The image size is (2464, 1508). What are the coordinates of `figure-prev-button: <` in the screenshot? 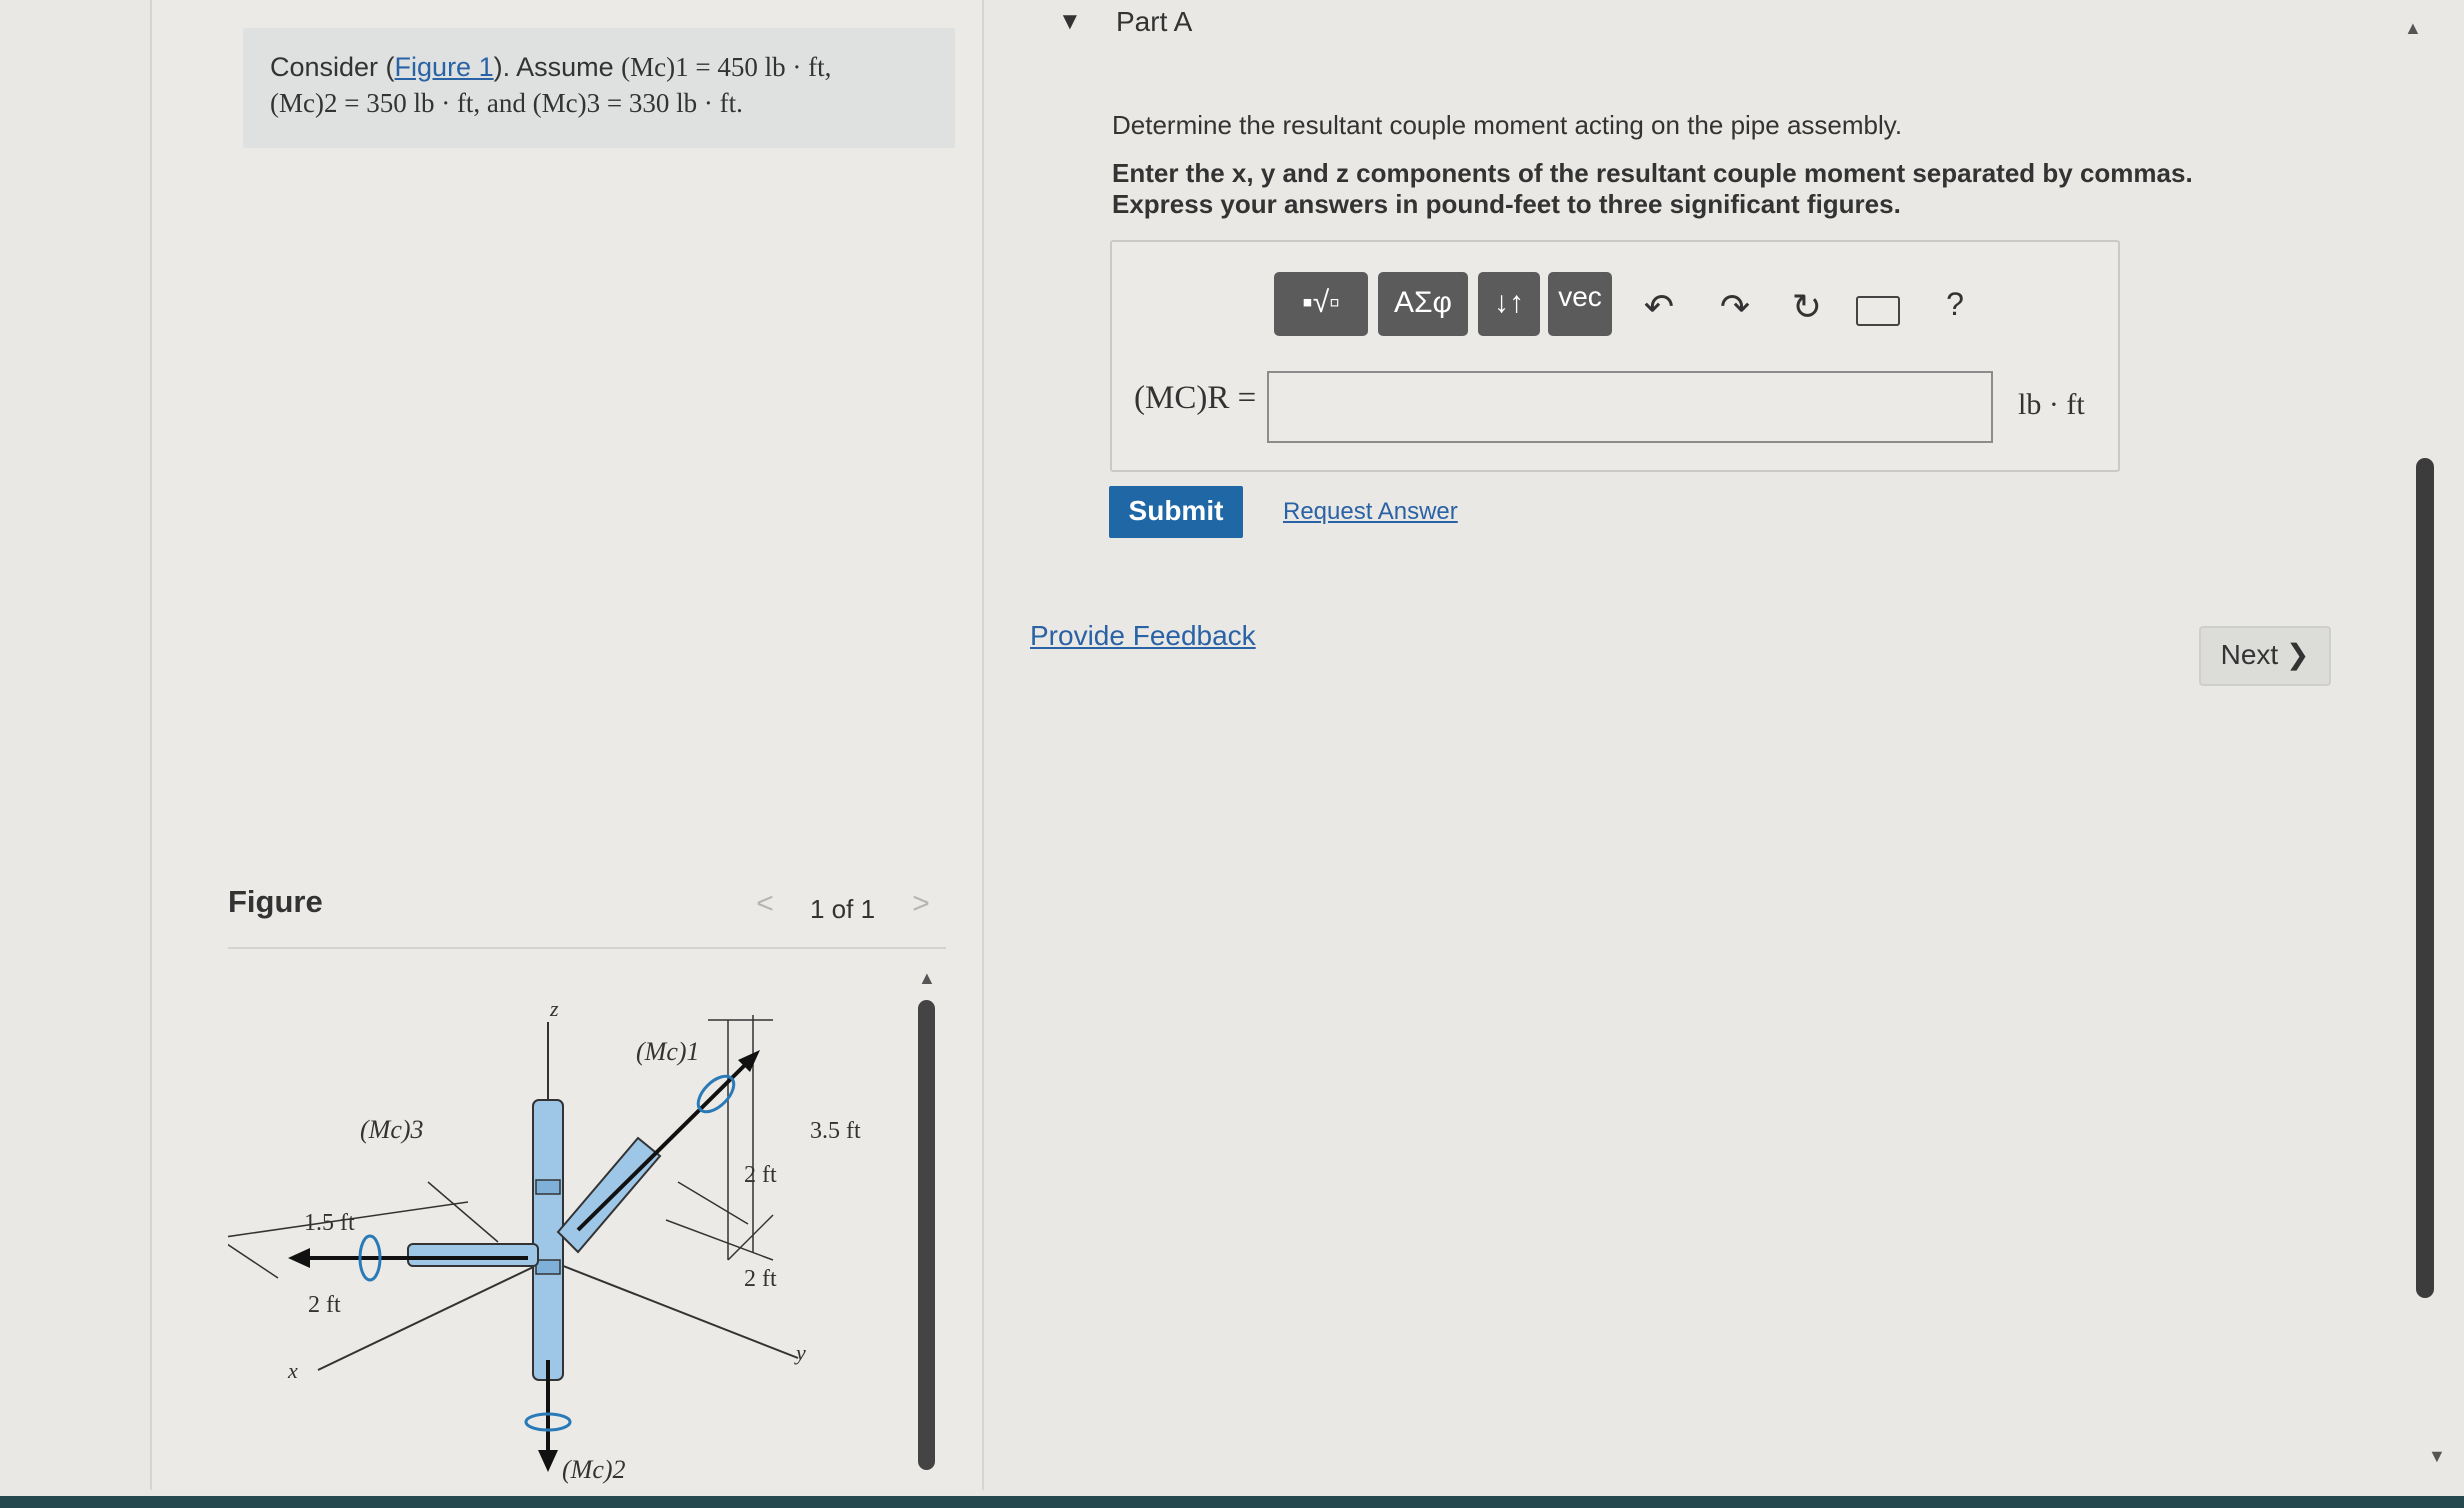 It's located at (765, 907).